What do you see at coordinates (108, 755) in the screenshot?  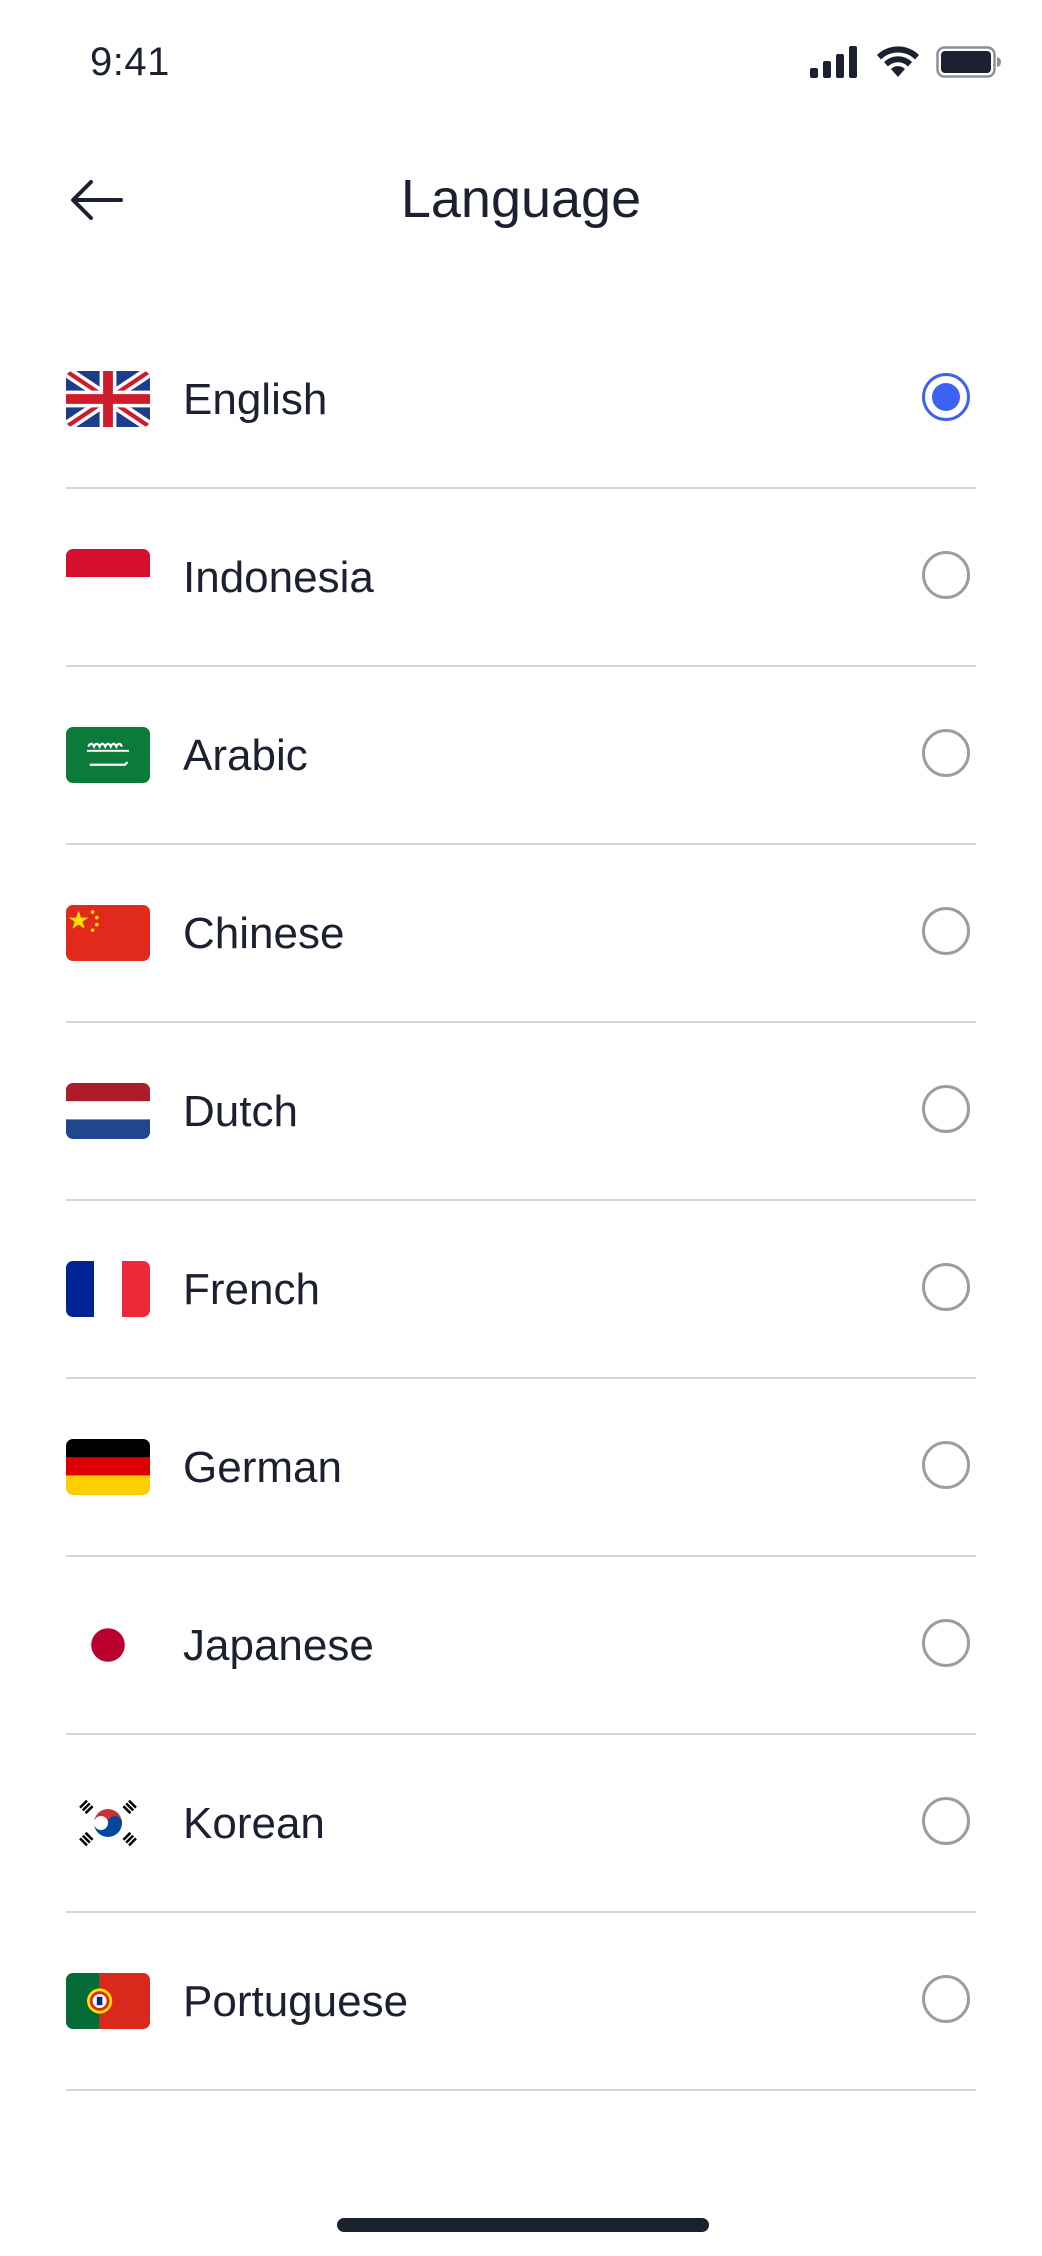 I see `saudi-arabia-flag-icon` at bounding box center [108, 755].